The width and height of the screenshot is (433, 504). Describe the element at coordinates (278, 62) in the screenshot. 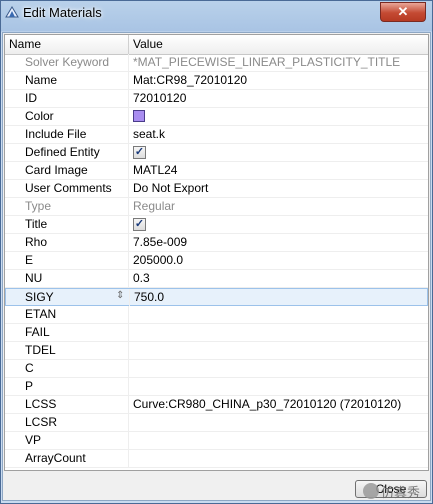

I see `property-value: *MAT_PIECEWISE_LINEAR_PLASTICITY_TITLE` at that location.